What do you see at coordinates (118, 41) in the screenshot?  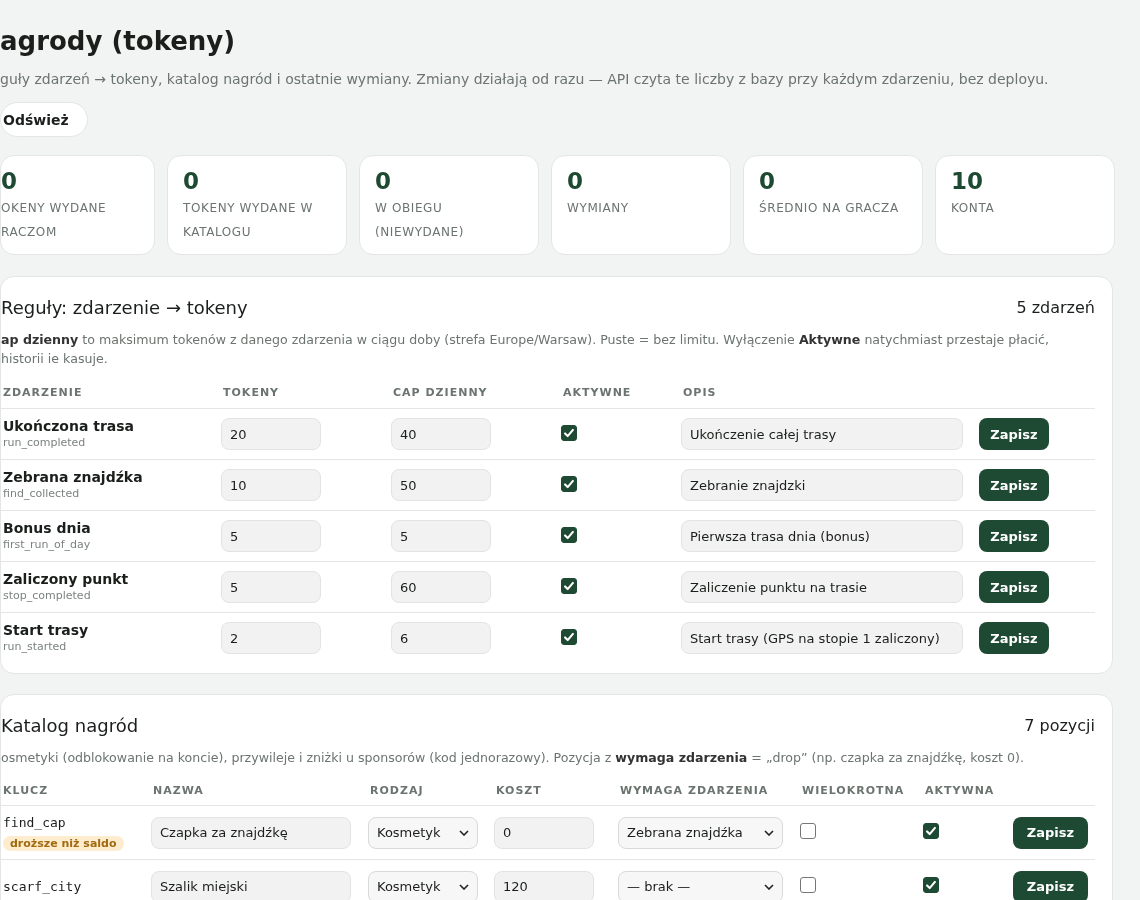 I see `page-title: agrody (tokeny)` at bounding box center [118, 41].